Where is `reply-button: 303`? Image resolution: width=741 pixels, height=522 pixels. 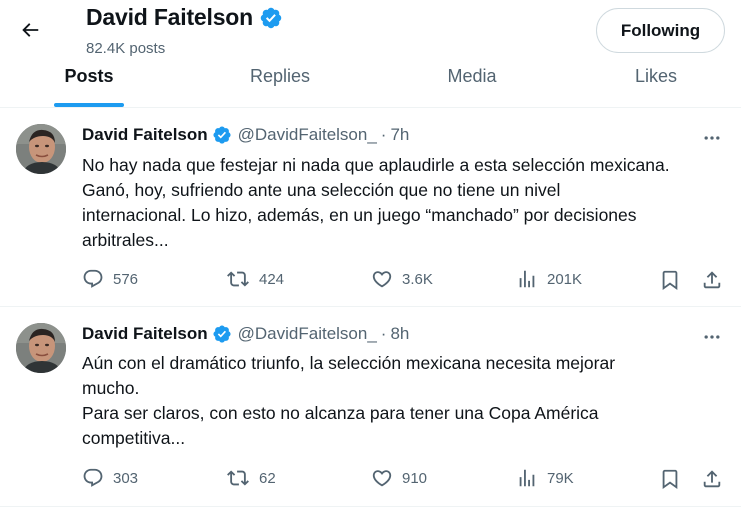 reply-button: 303 is located at coordinates (110, 478).